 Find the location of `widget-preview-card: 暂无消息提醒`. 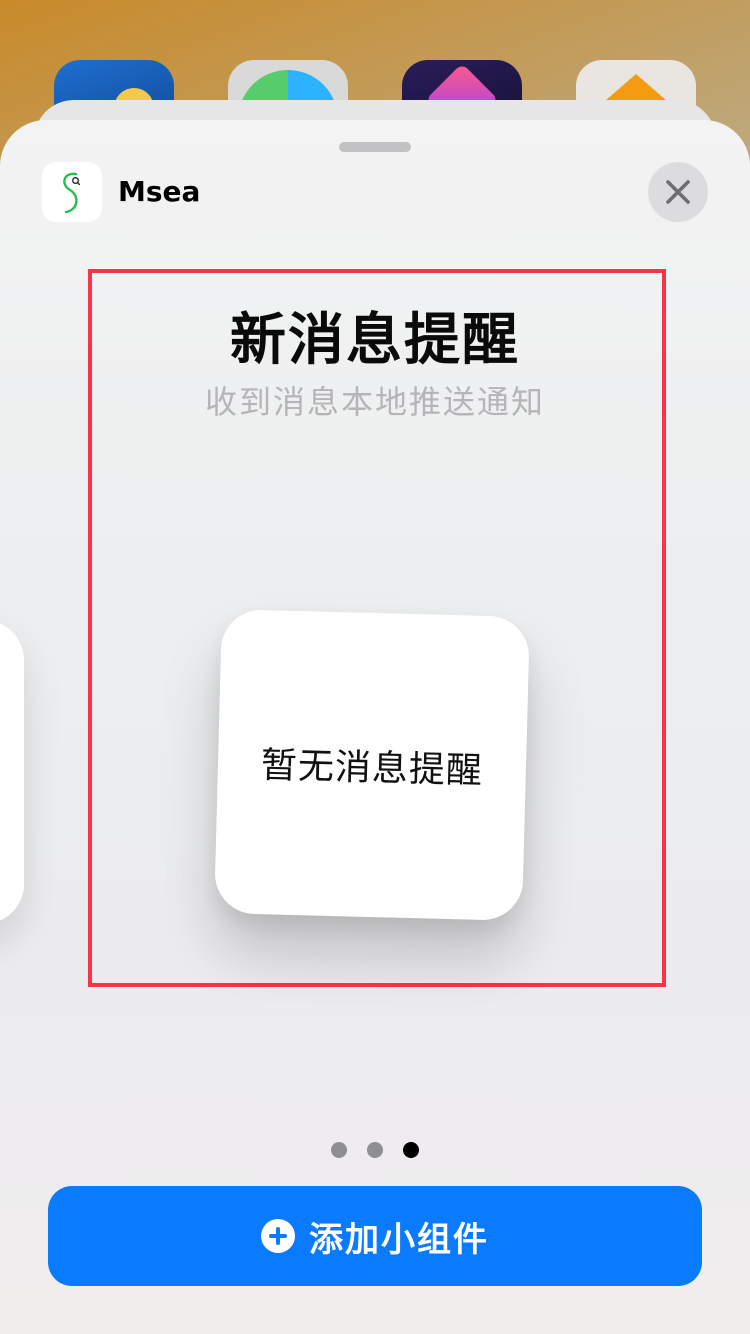

widget-preview-card: 暂无消息提醒 is located at coordinates (372, 765).